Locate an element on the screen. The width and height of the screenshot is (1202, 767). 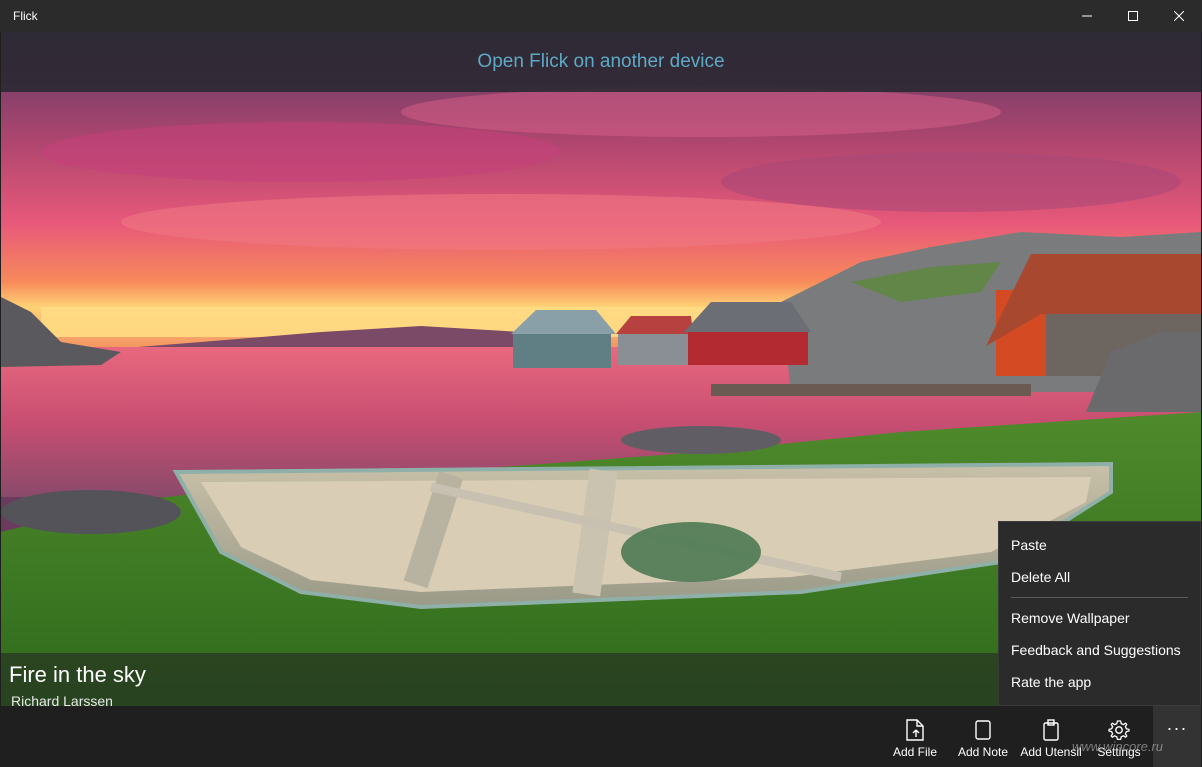
note-icon is located at coordinates (983, 730).